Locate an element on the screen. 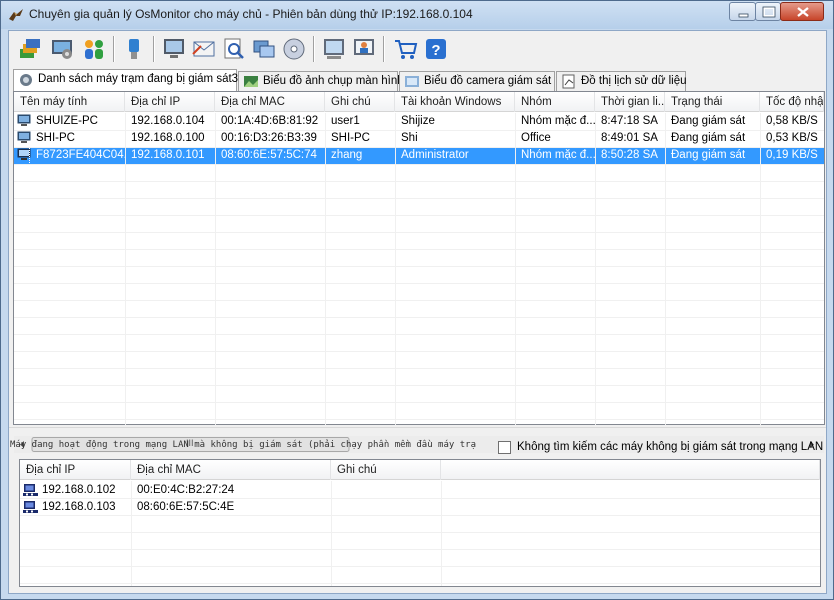  tab-label: Danh sách máy trạm đang bị giám sát3 is located at coordinates (138, 79).